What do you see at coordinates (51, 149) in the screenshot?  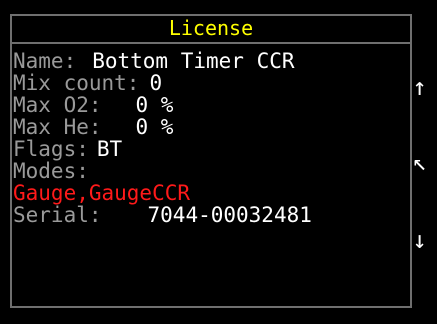 I see `flags-label: Flags:` at bounding box center [51, 149].